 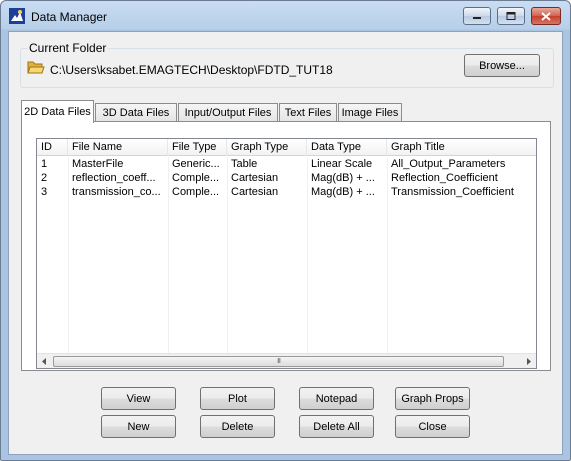 What do you see at coordinates (448, 164) in the screenshot?
I see `cell-graph-title: All_Output_Parameters` at bounding box center [448, 164].